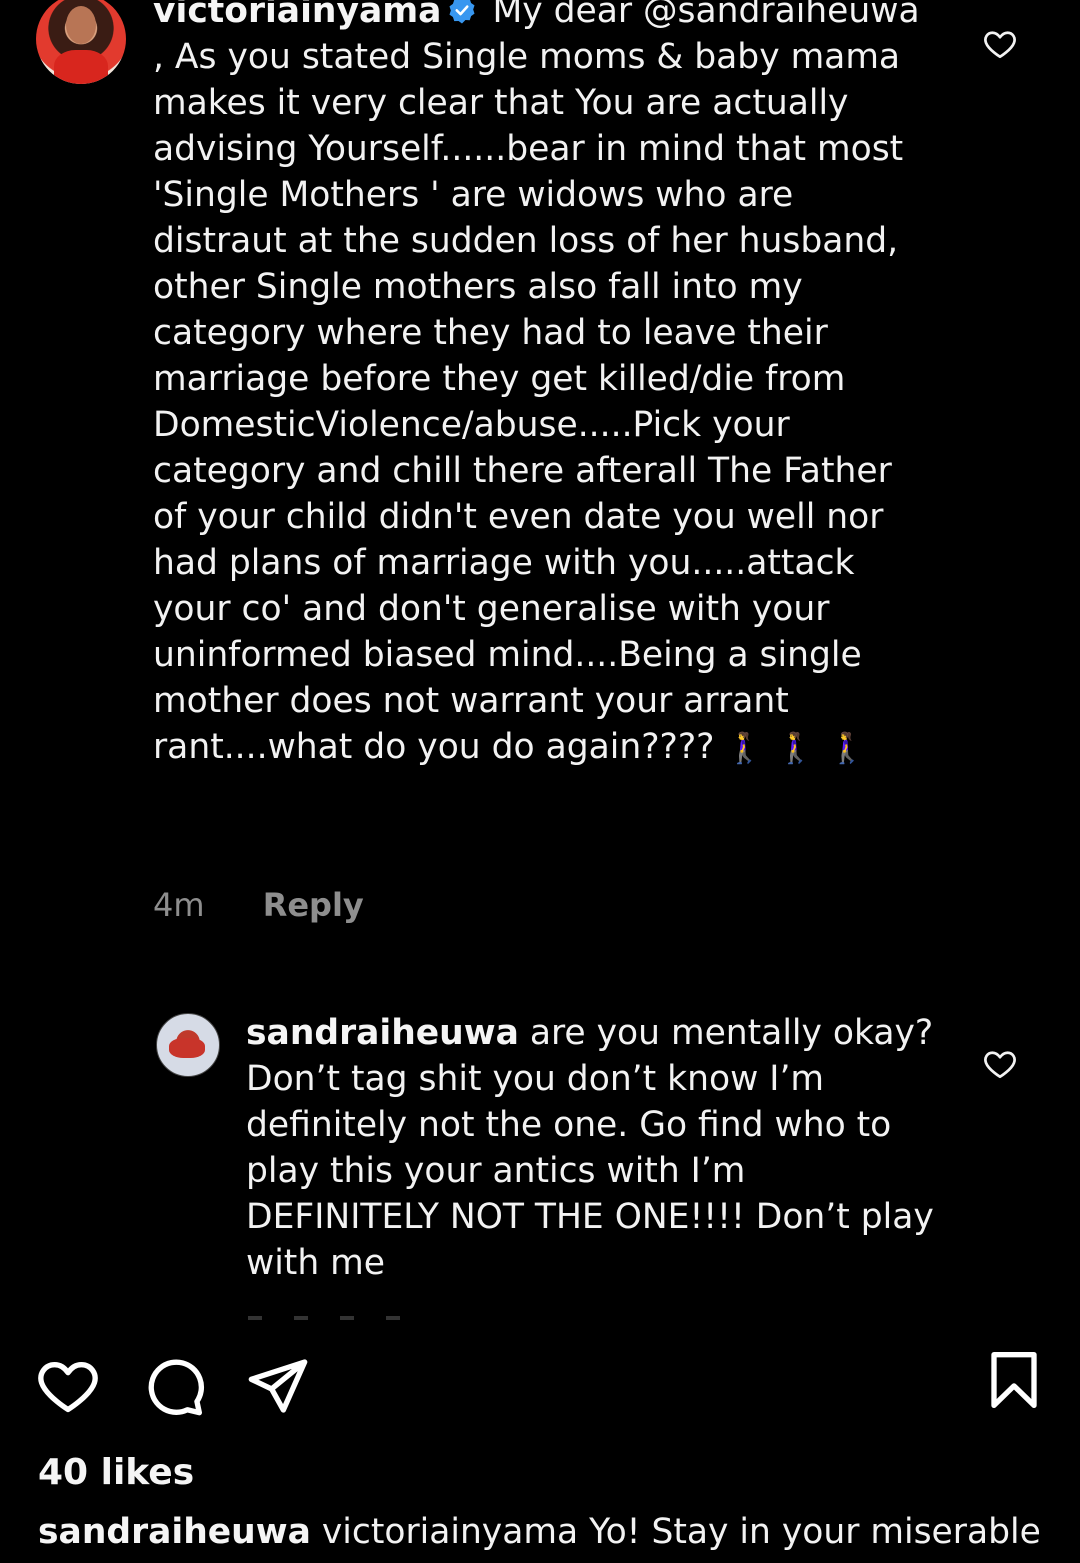 The image size is (1080, 1563). I want to click on comment-like-heart-icon, so click(1000, 44).